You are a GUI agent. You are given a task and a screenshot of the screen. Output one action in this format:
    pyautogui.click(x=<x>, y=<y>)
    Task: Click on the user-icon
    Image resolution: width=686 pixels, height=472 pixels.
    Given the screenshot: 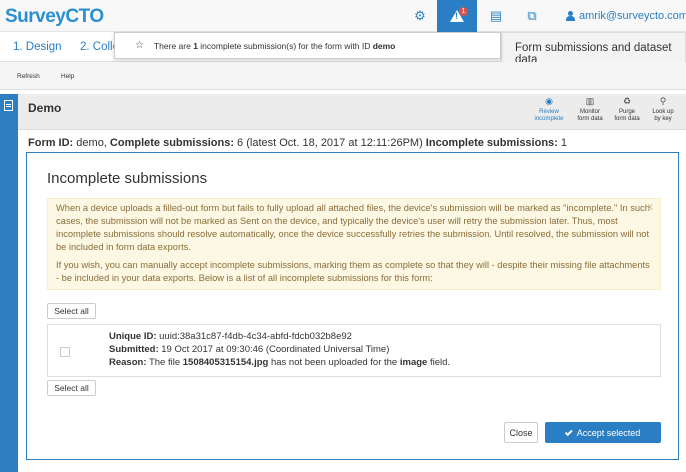 What is the action you would take?
    pyautogui.click(x=570, y=16)
    